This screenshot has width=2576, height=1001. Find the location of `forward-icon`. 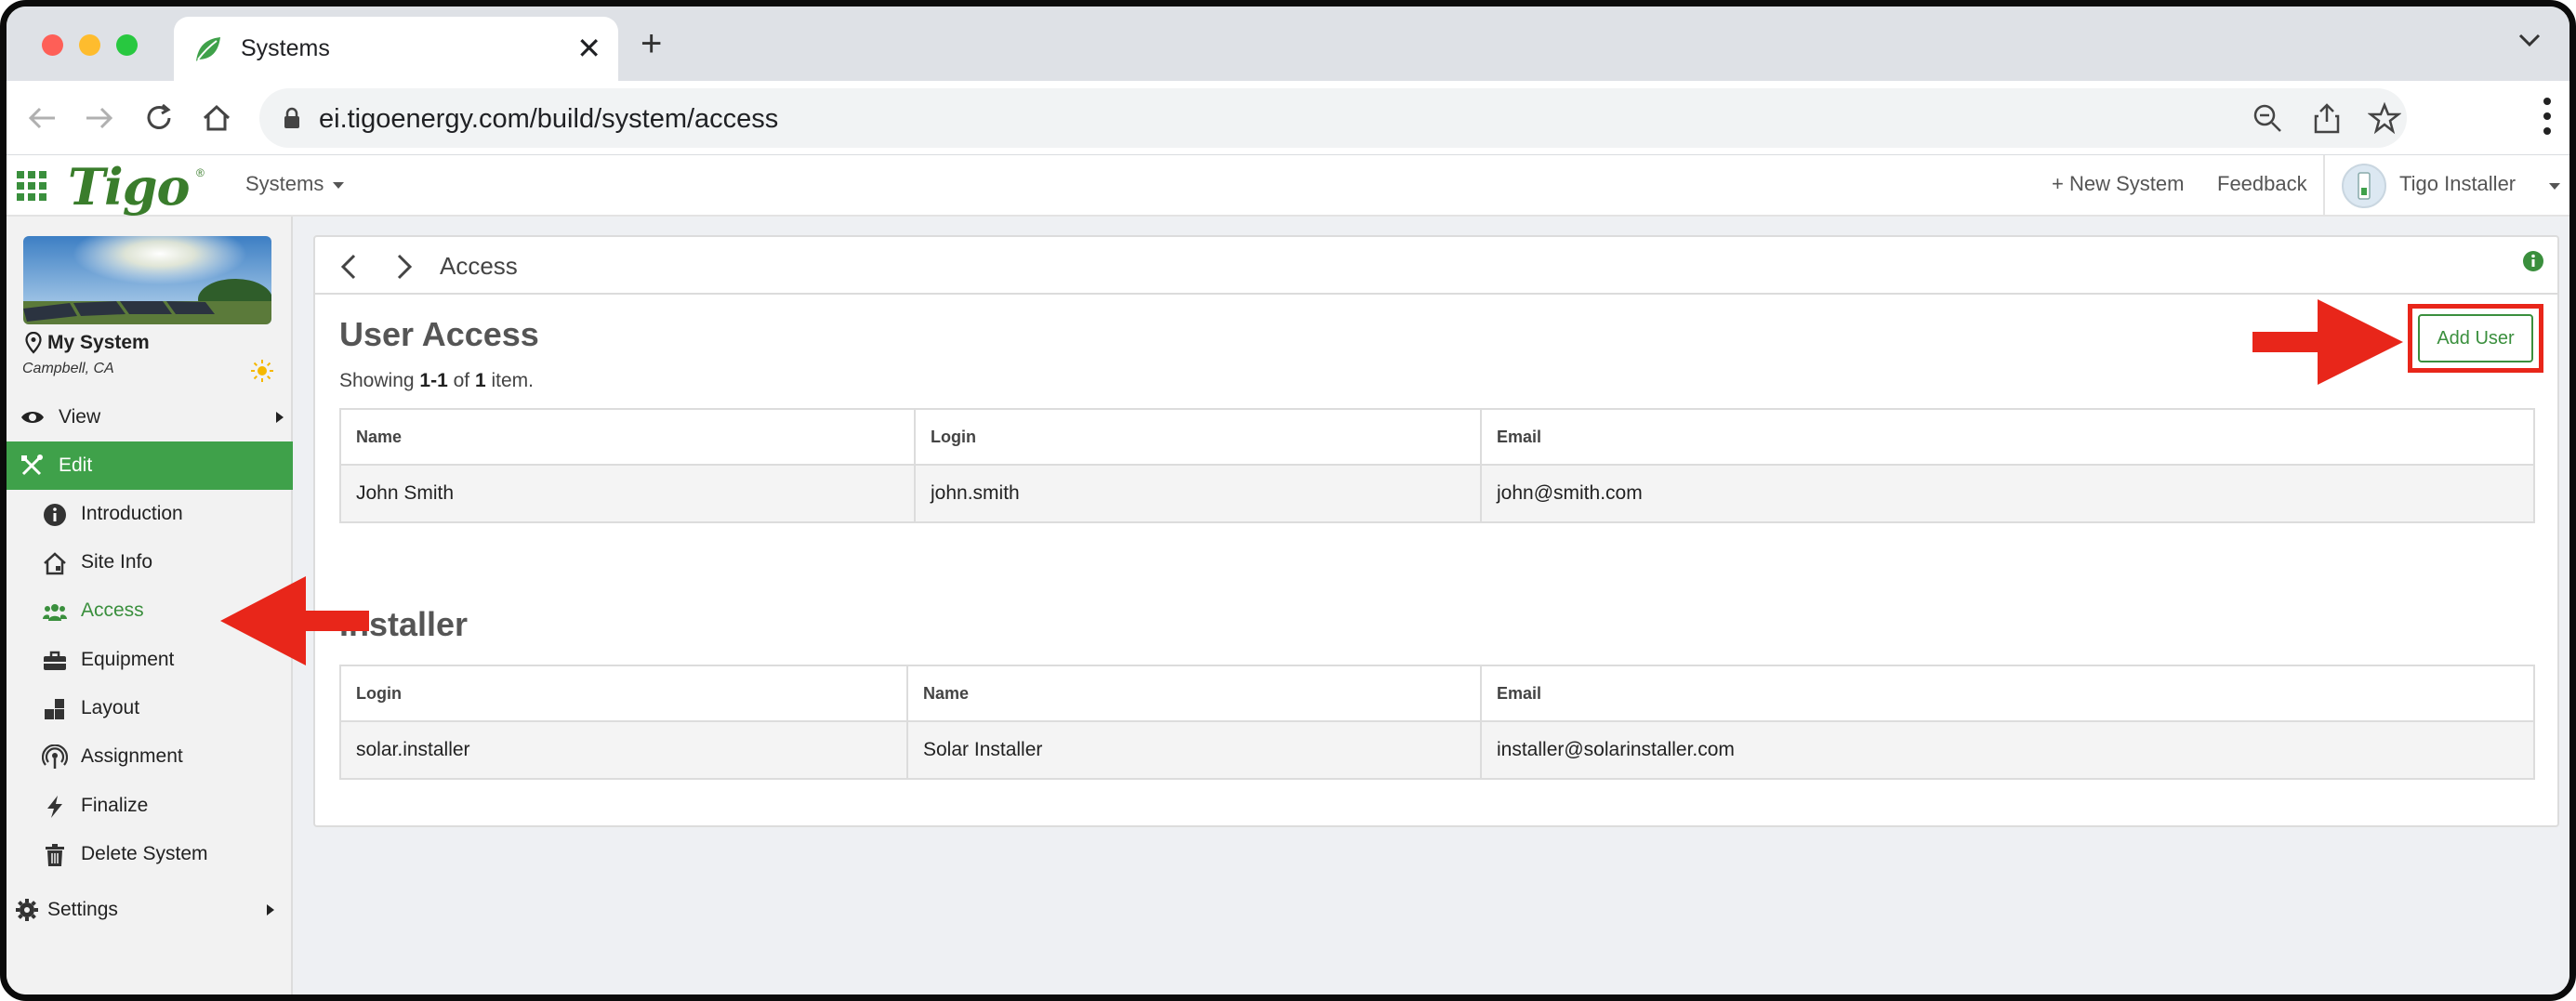

forward-icon is located at coordinates (99, 118).